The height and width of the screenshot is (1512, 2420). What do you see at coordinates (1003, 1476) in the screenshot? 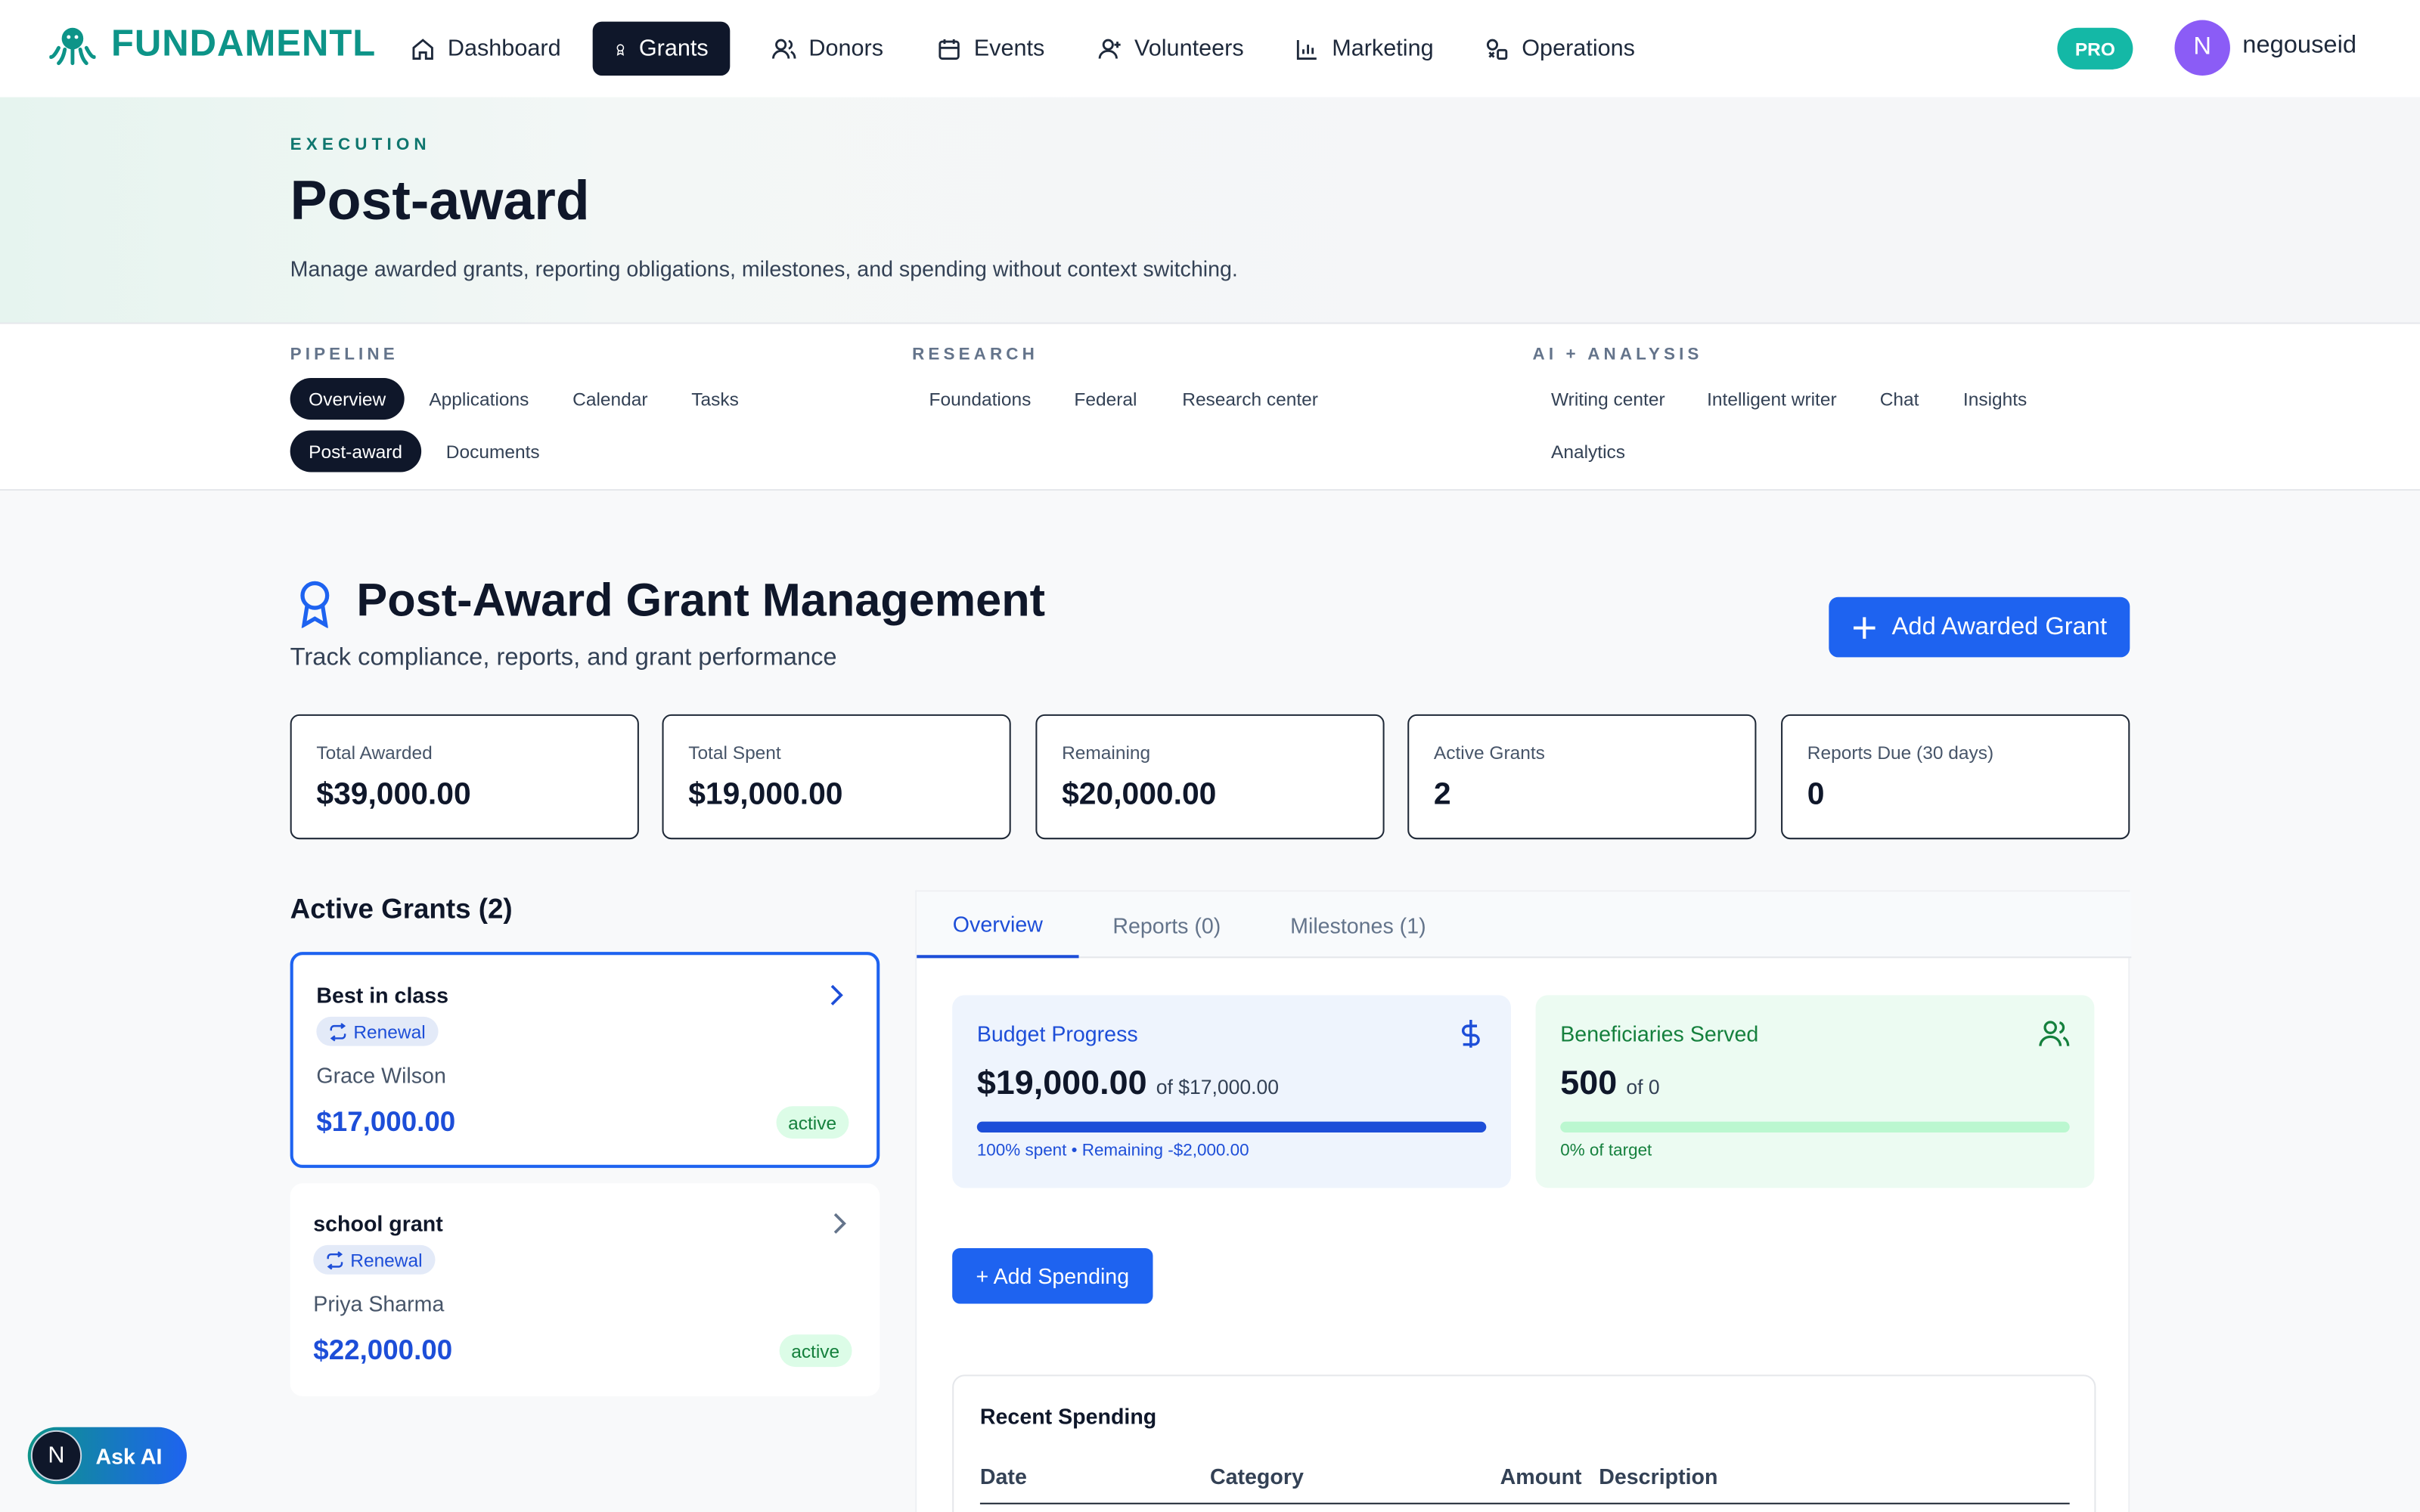
I see `column-header-date: Date` at bounding box center [1003, 1476].